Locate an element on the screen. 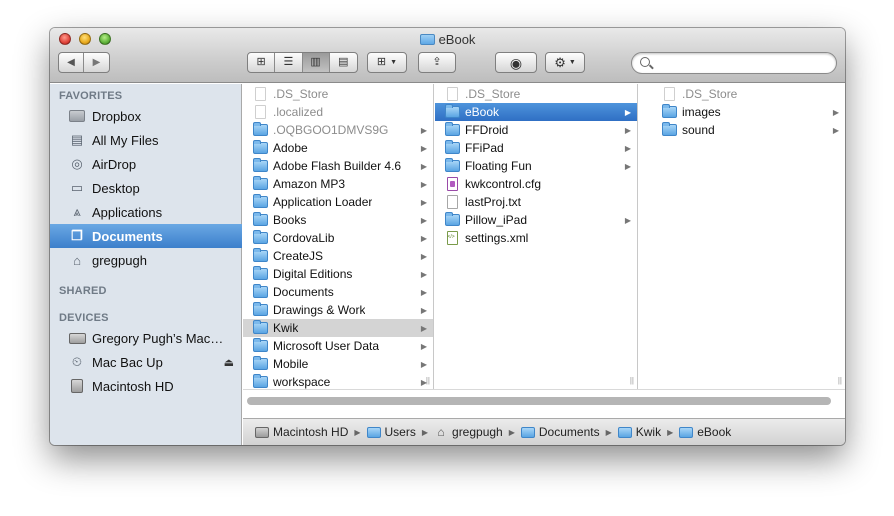 The width and height of the screenshot is (894, 516). eye-icon: ◉ is located at coordinates (516, 62).